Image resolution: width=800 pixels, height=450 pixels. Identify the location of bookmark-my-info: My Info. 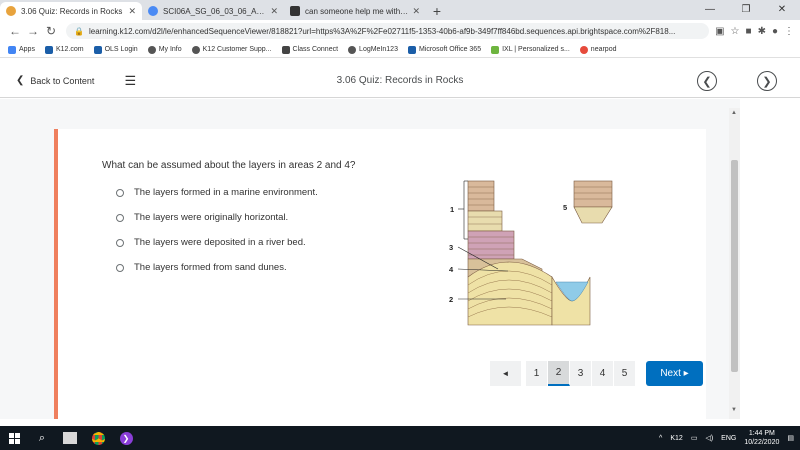
(164, 49).